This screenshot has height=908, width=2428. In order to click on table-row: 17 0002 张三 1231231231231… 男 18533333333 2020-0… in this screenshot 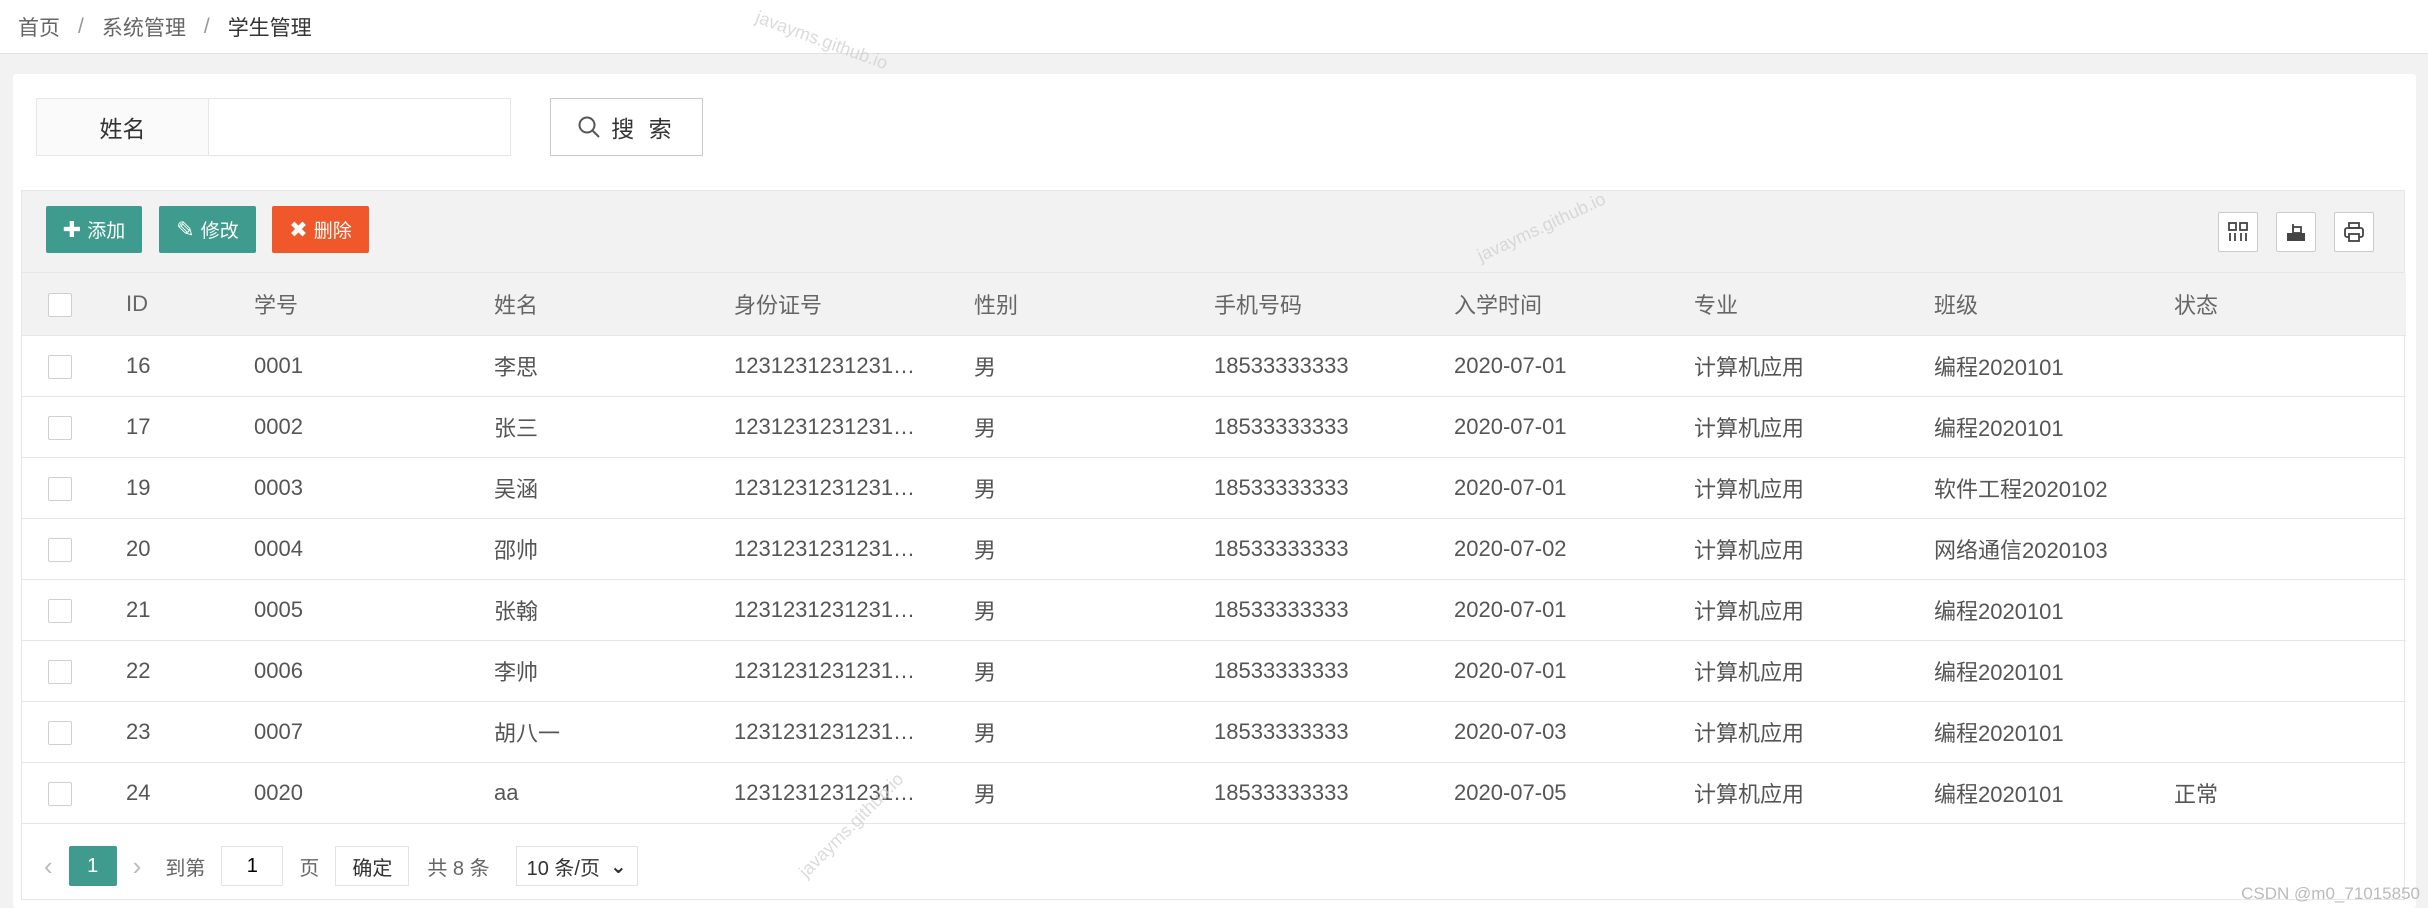, I will do `click(1214, 427)`.